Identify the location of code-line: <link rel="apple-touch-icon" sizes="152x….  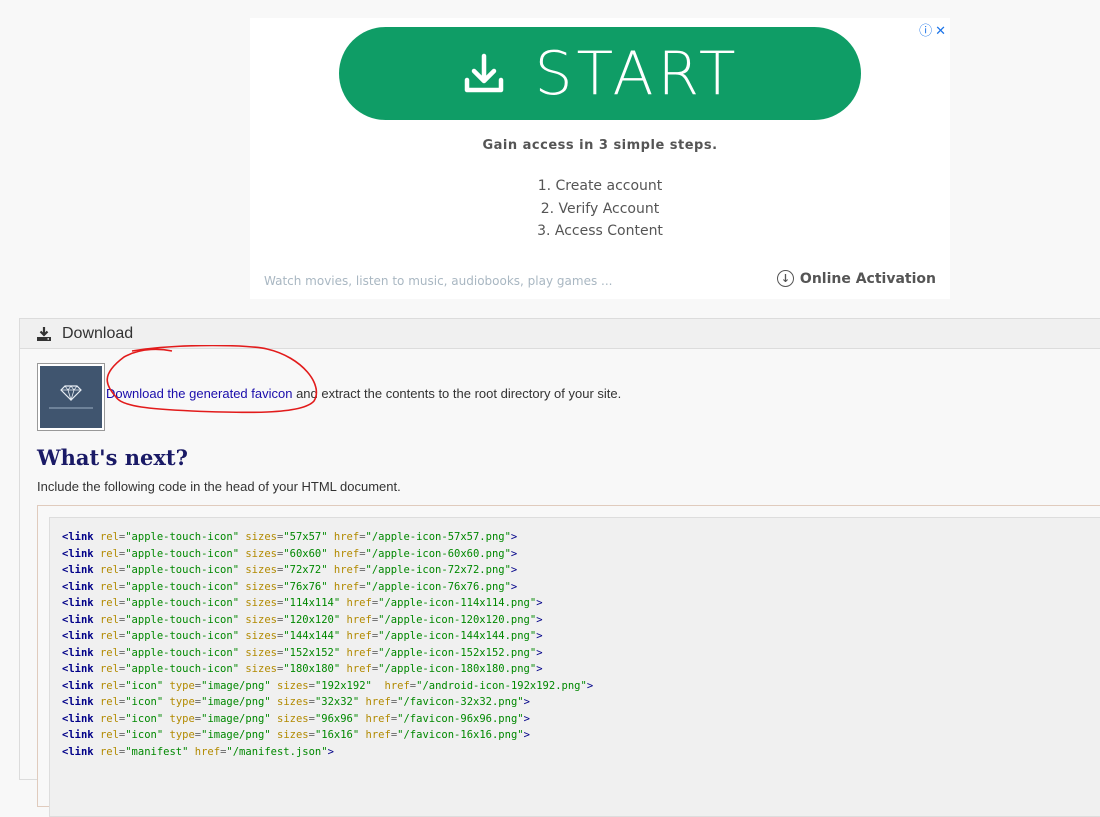
(327, 653).